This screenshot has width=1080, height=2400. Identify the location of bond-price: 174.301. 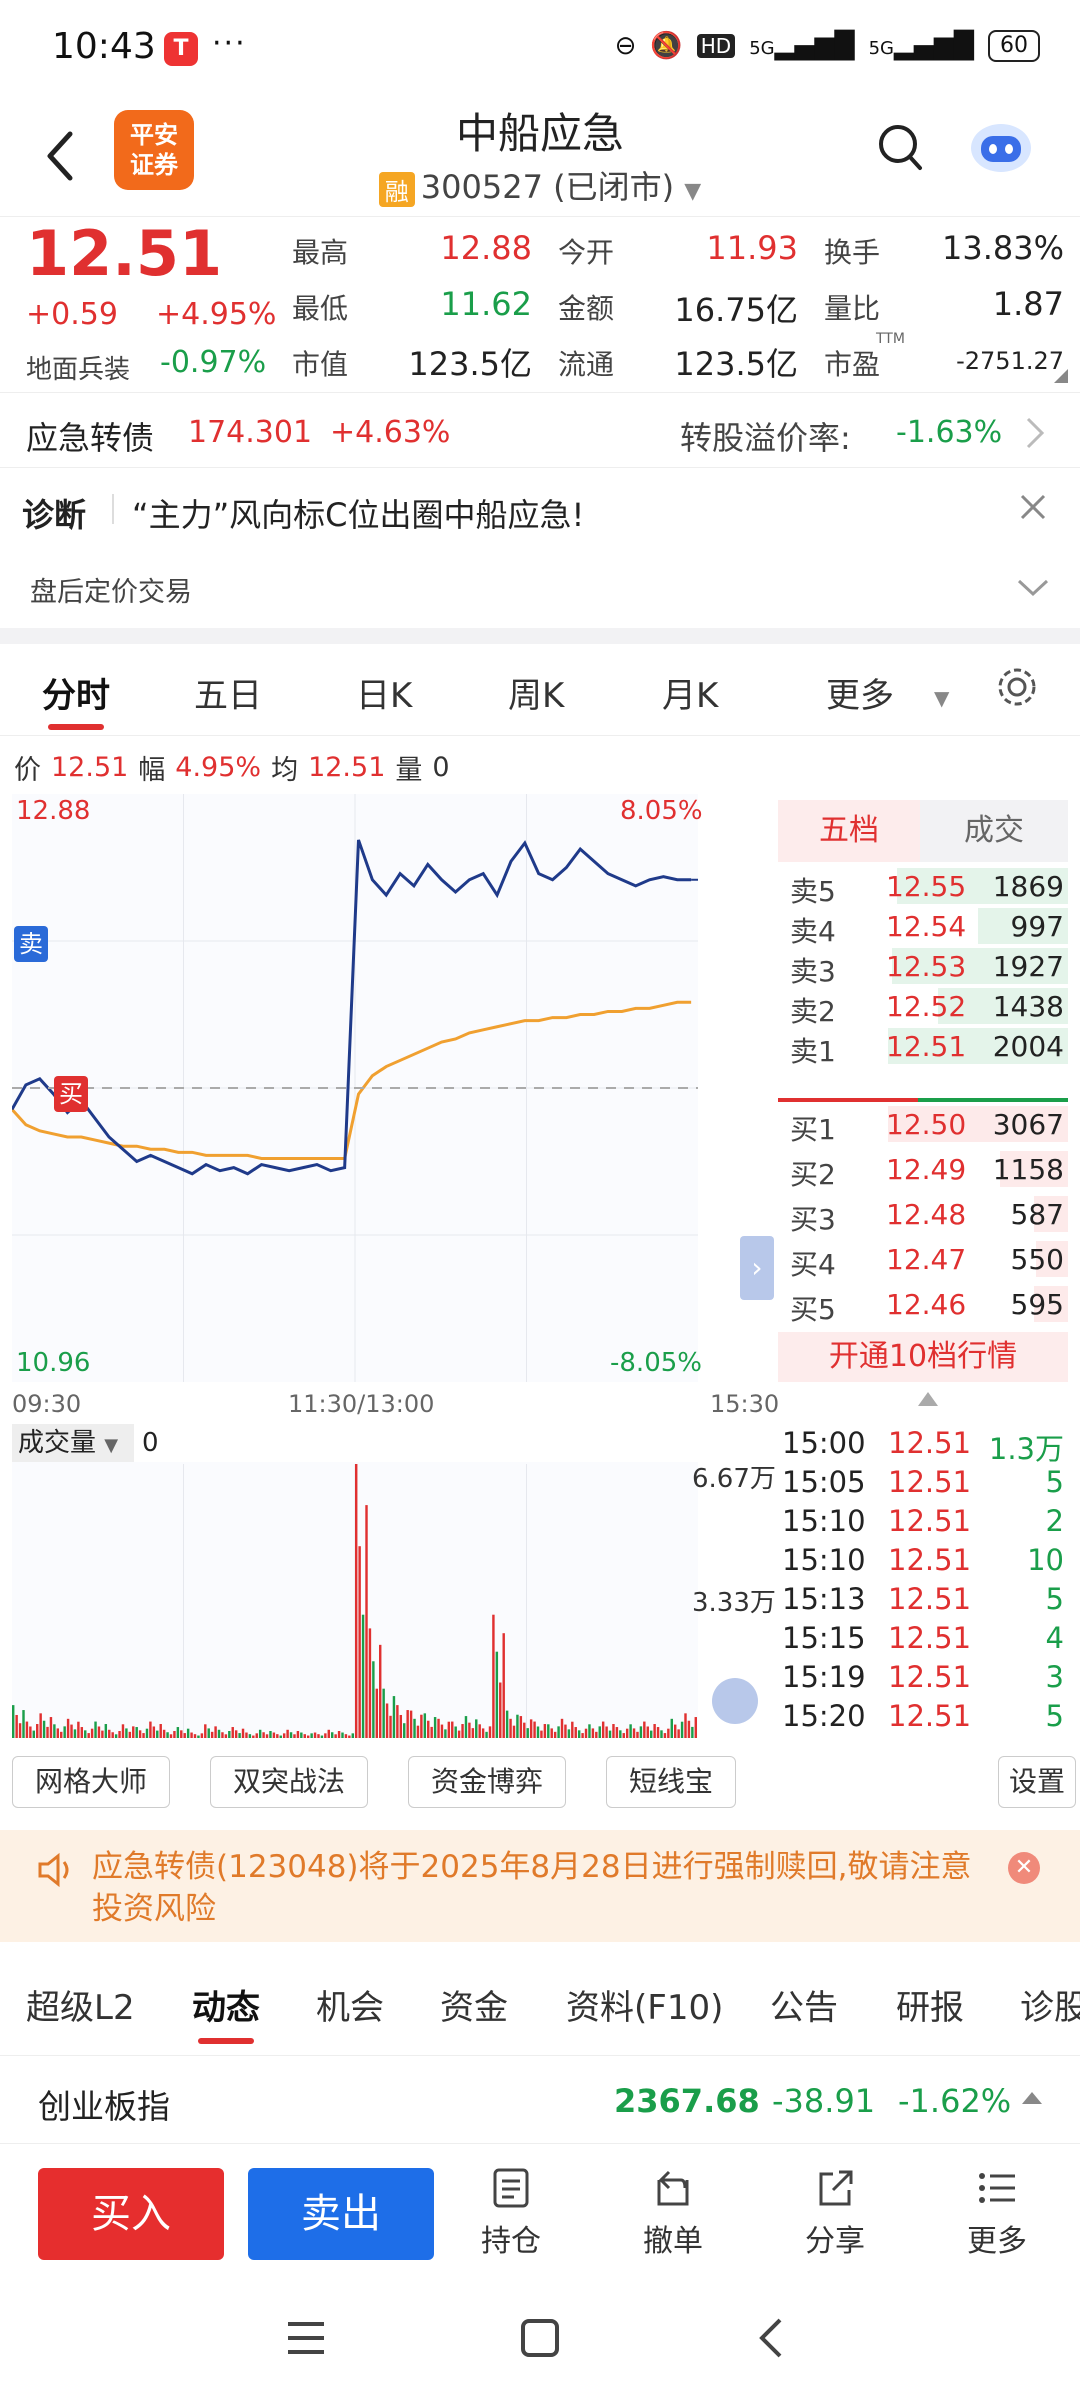
(250, 432).